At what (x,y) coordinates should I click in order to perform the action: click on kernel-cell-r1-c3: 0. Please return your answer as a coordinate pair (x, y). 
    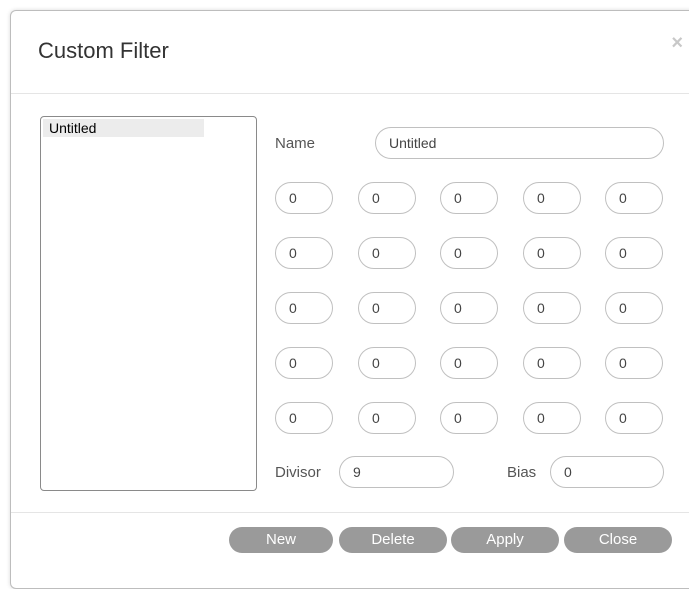
    Looking at the image, I should click on (469, 198).